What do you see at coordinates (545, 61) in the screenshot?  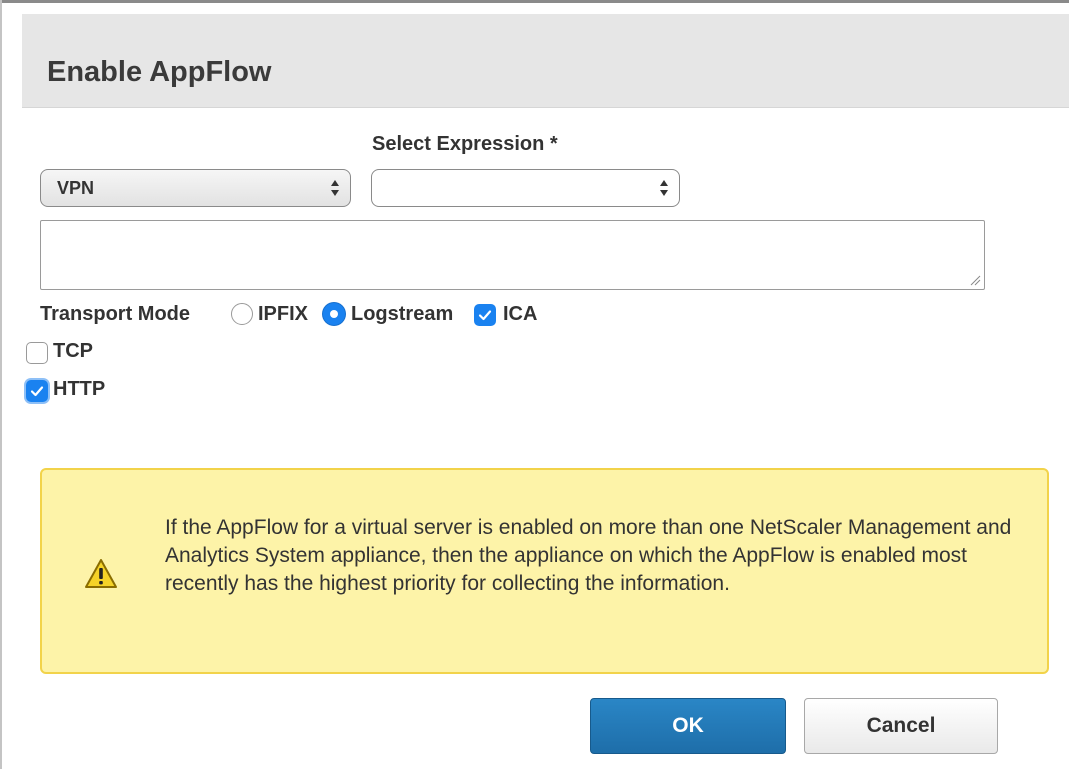 I see `dialog-header: Enable AppFlow` at bounding box center [545, 61].